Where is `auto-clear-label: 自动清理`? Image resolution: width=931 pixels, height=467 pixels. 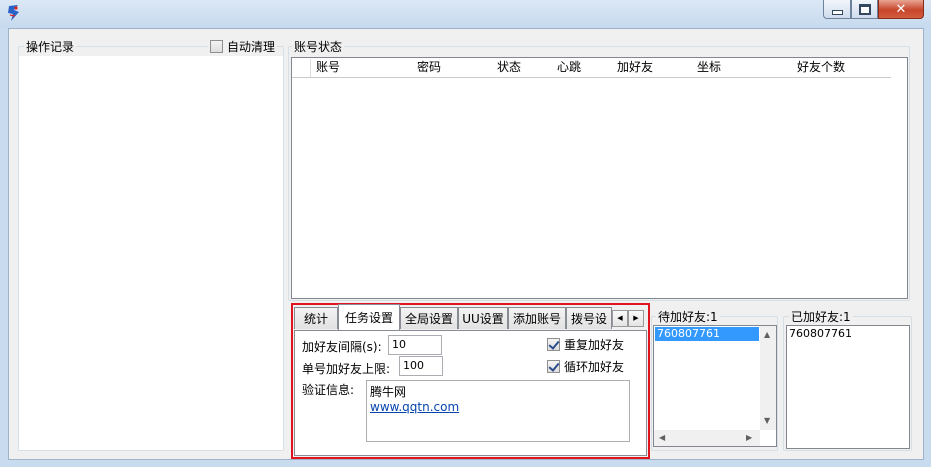
auto-clear-label: 自动清理 is located at coordinates (251, 46).